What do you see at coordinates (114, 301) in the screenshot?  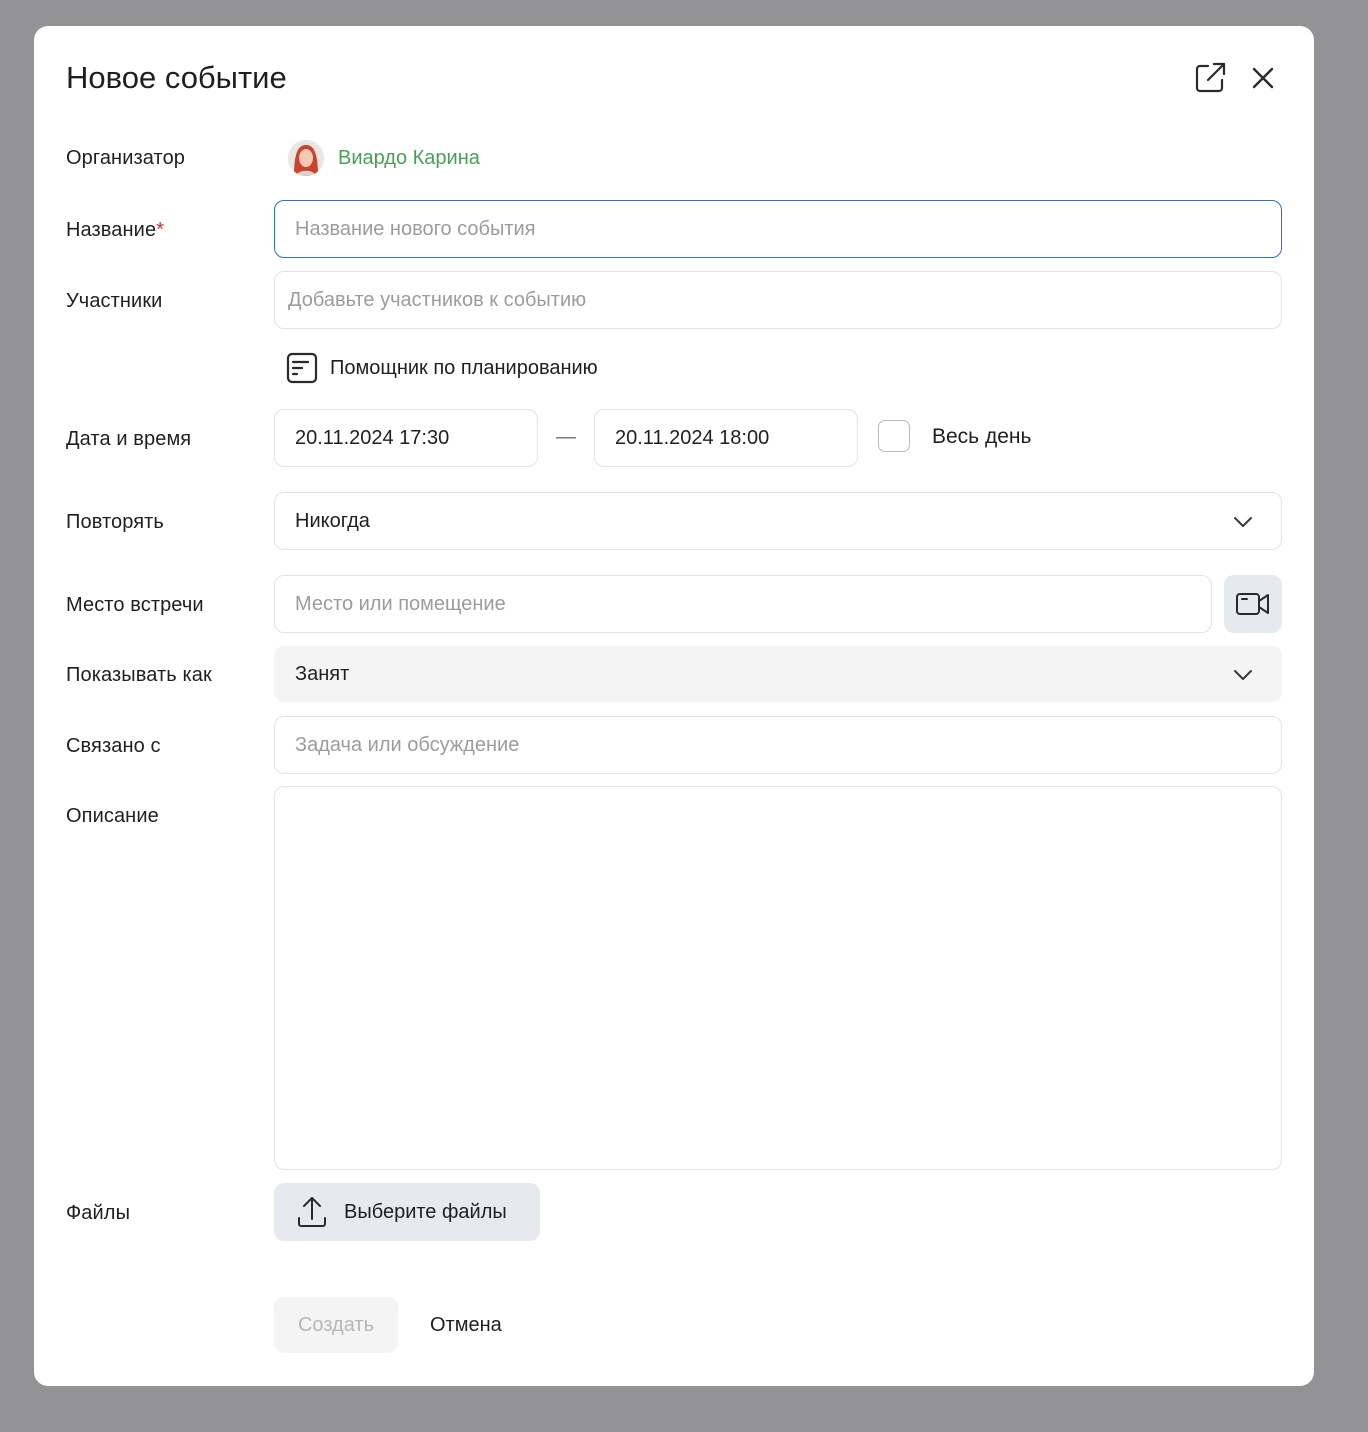 I see `participants-label: Участники` at bounding box center [114, 301].